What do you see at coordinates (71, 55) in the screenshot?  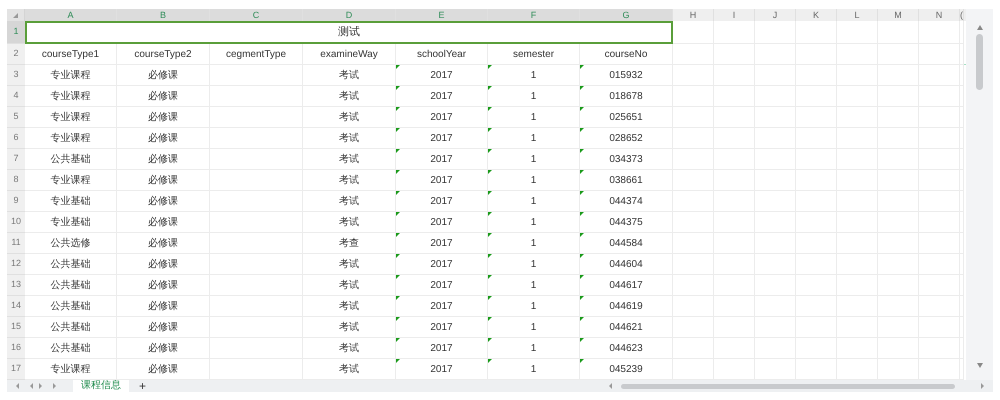 I see `cell-text: courseType1` at bounding box center [71, 55].